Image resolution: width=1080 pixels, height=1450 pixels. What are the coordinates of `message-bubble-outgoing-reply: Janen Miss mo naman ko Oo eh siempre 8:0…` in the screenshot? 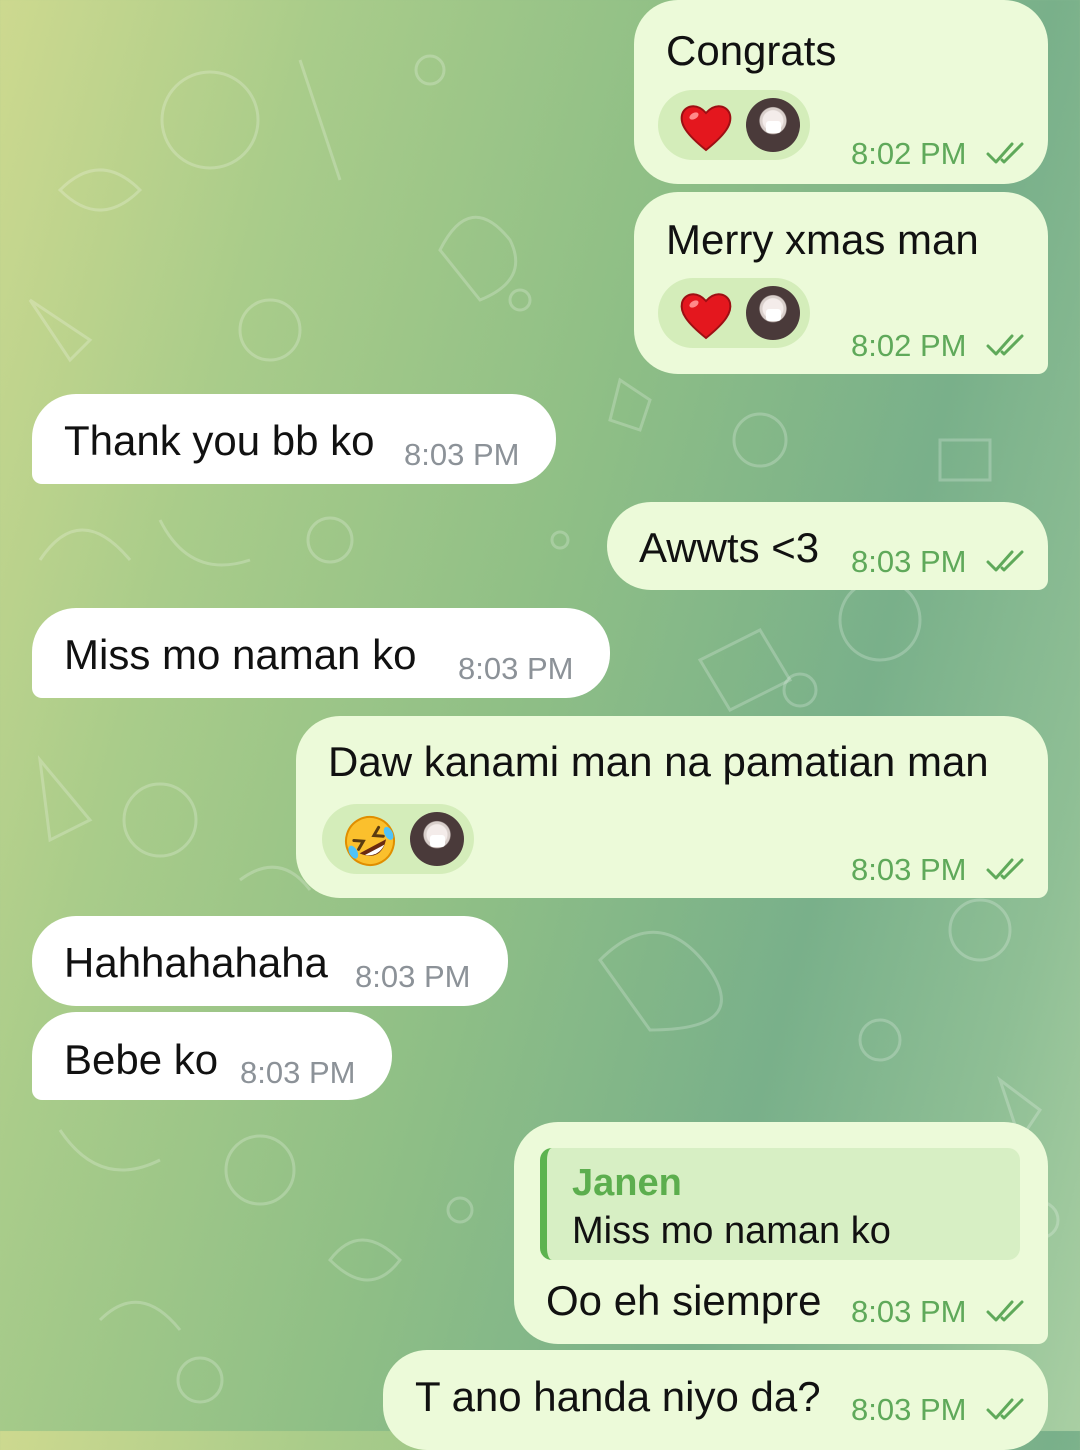 It's located at (781, 1233).